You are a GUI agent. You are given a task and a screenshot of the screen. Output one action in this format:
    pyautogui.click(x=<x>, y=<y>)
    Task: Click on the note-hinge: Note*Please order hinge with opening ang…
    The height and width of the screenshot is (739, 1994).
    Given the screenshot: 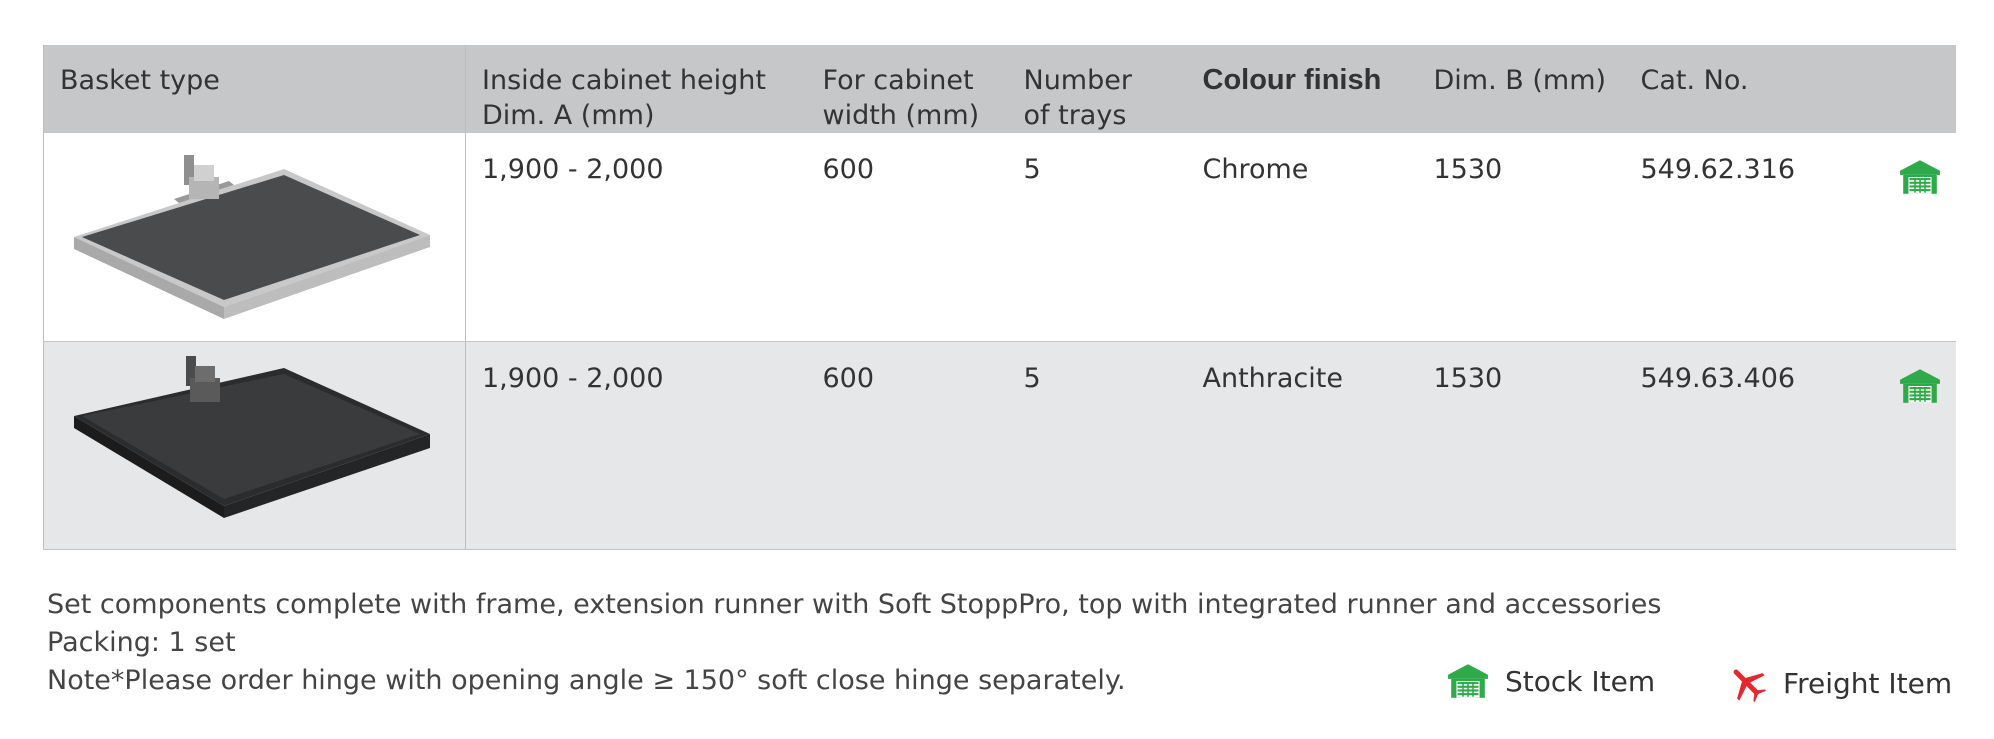 What is the action you would take?
    pyautogui.click(x=586, y=680)
    